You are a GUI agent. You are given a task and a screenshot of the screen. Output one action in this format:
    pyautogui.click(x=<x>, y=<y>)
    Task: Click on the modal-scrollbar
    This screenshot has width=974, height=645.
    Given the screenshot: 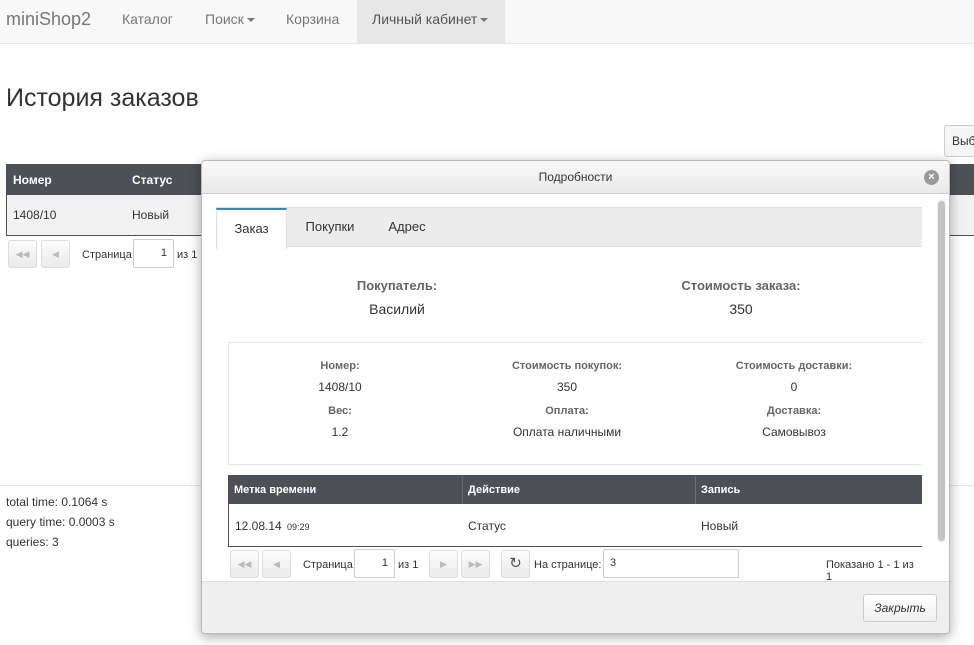 What is the action you would take?
    pyautogui.click(x=941, y=371)
    